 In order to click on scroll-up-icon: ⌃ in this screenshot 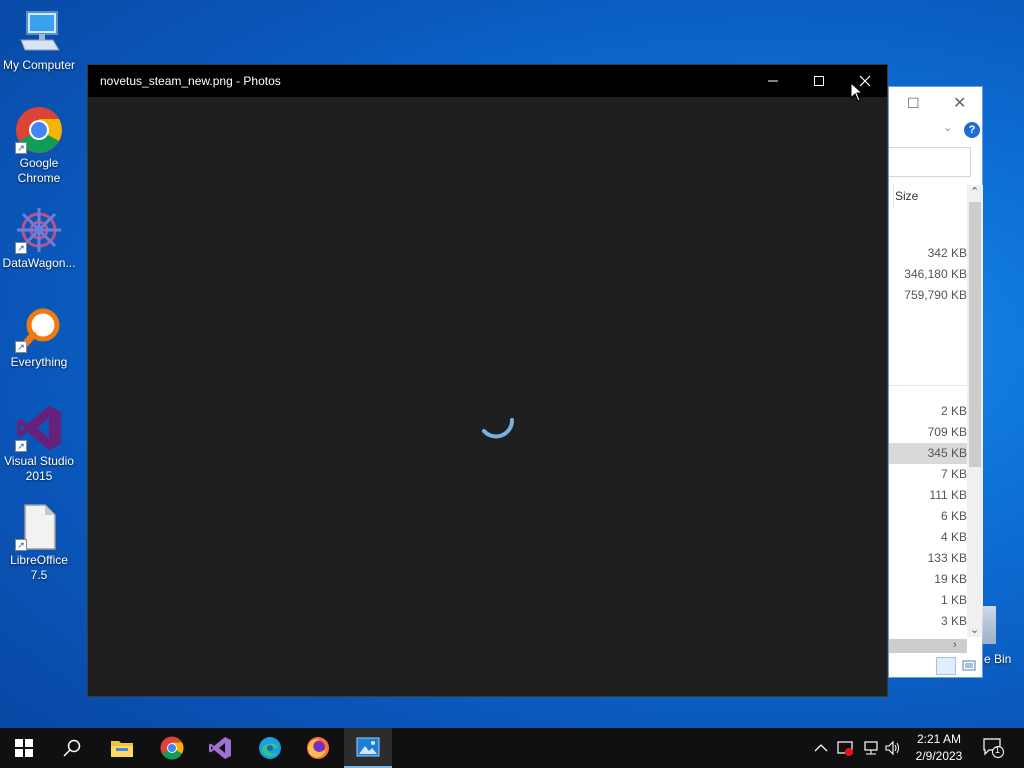, I will do `click(974, 191)`.